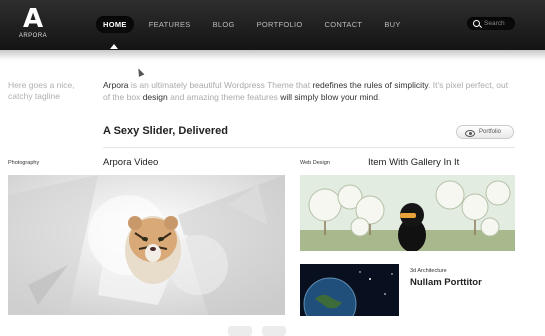 This screenshot has width=545, height=336. Describe the element at coordinates (470, 133) in the screenshot. I see `eye-icon` at that location.